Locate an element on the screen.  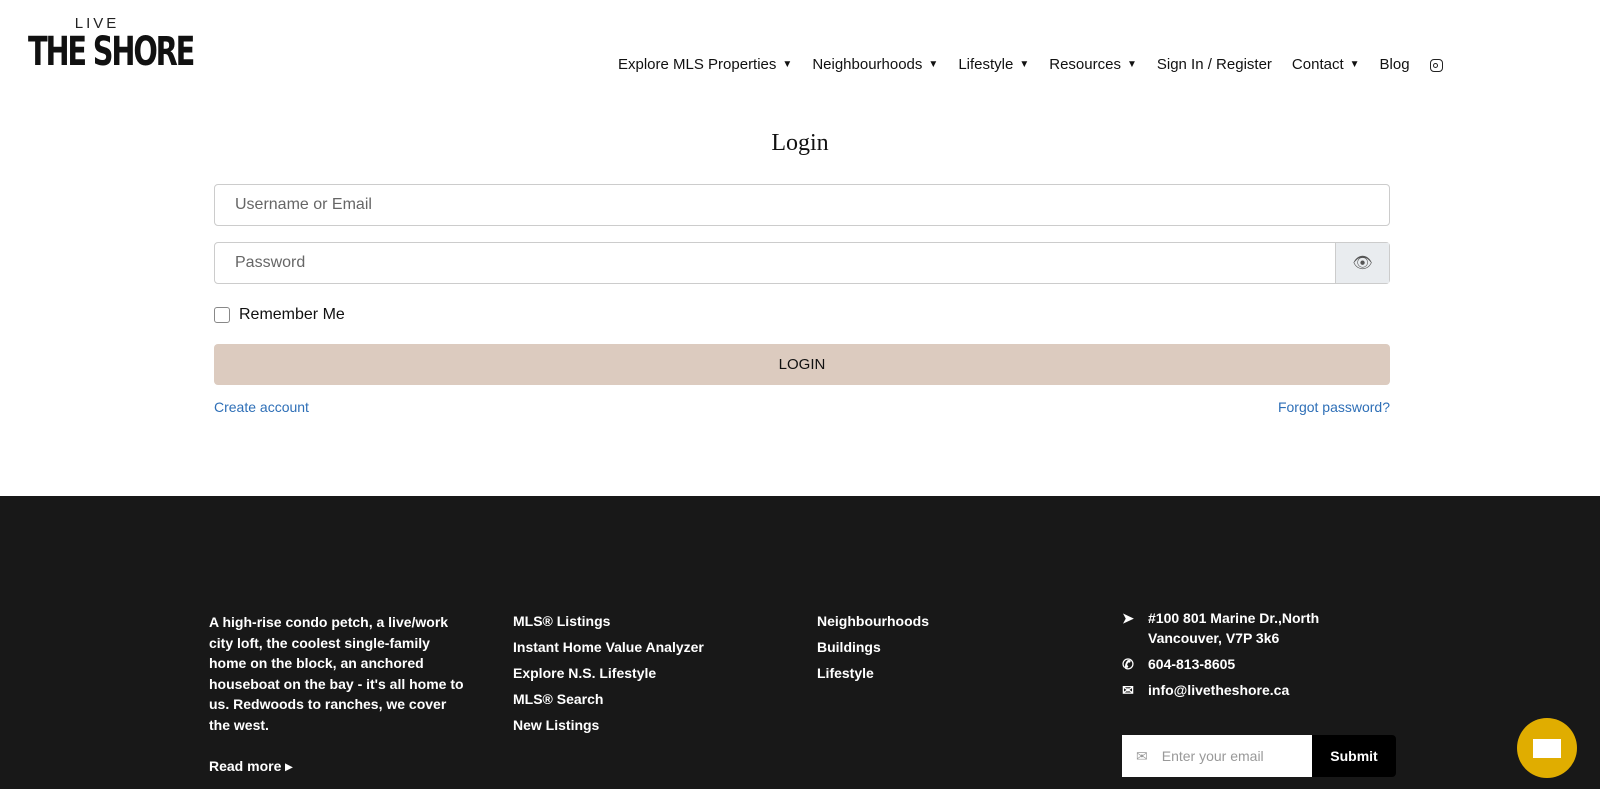
logo-main: THE SHORE is located at coordinates (111, 52).